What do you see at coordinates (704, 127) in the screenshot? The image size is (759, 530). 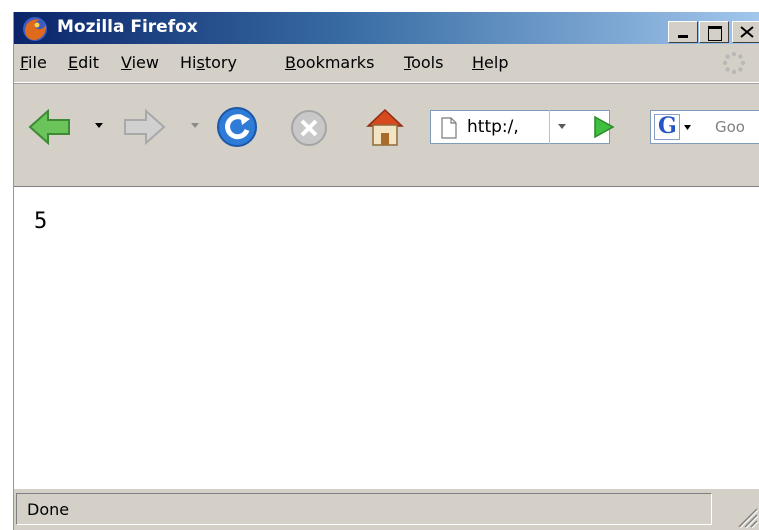 I see `search-bar: G Goo` at bounding box center [704, 127].